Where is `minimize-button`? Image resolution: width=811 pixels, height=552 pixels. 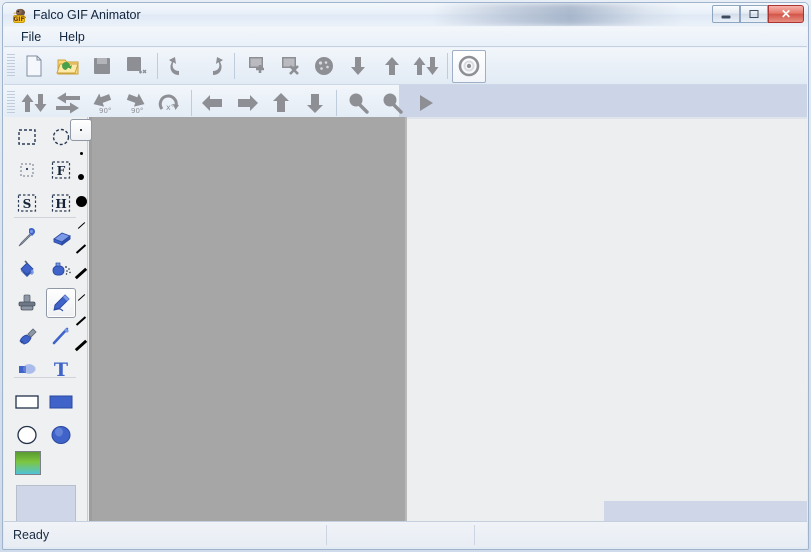
minimize-button is located at coordinates (726, 14).